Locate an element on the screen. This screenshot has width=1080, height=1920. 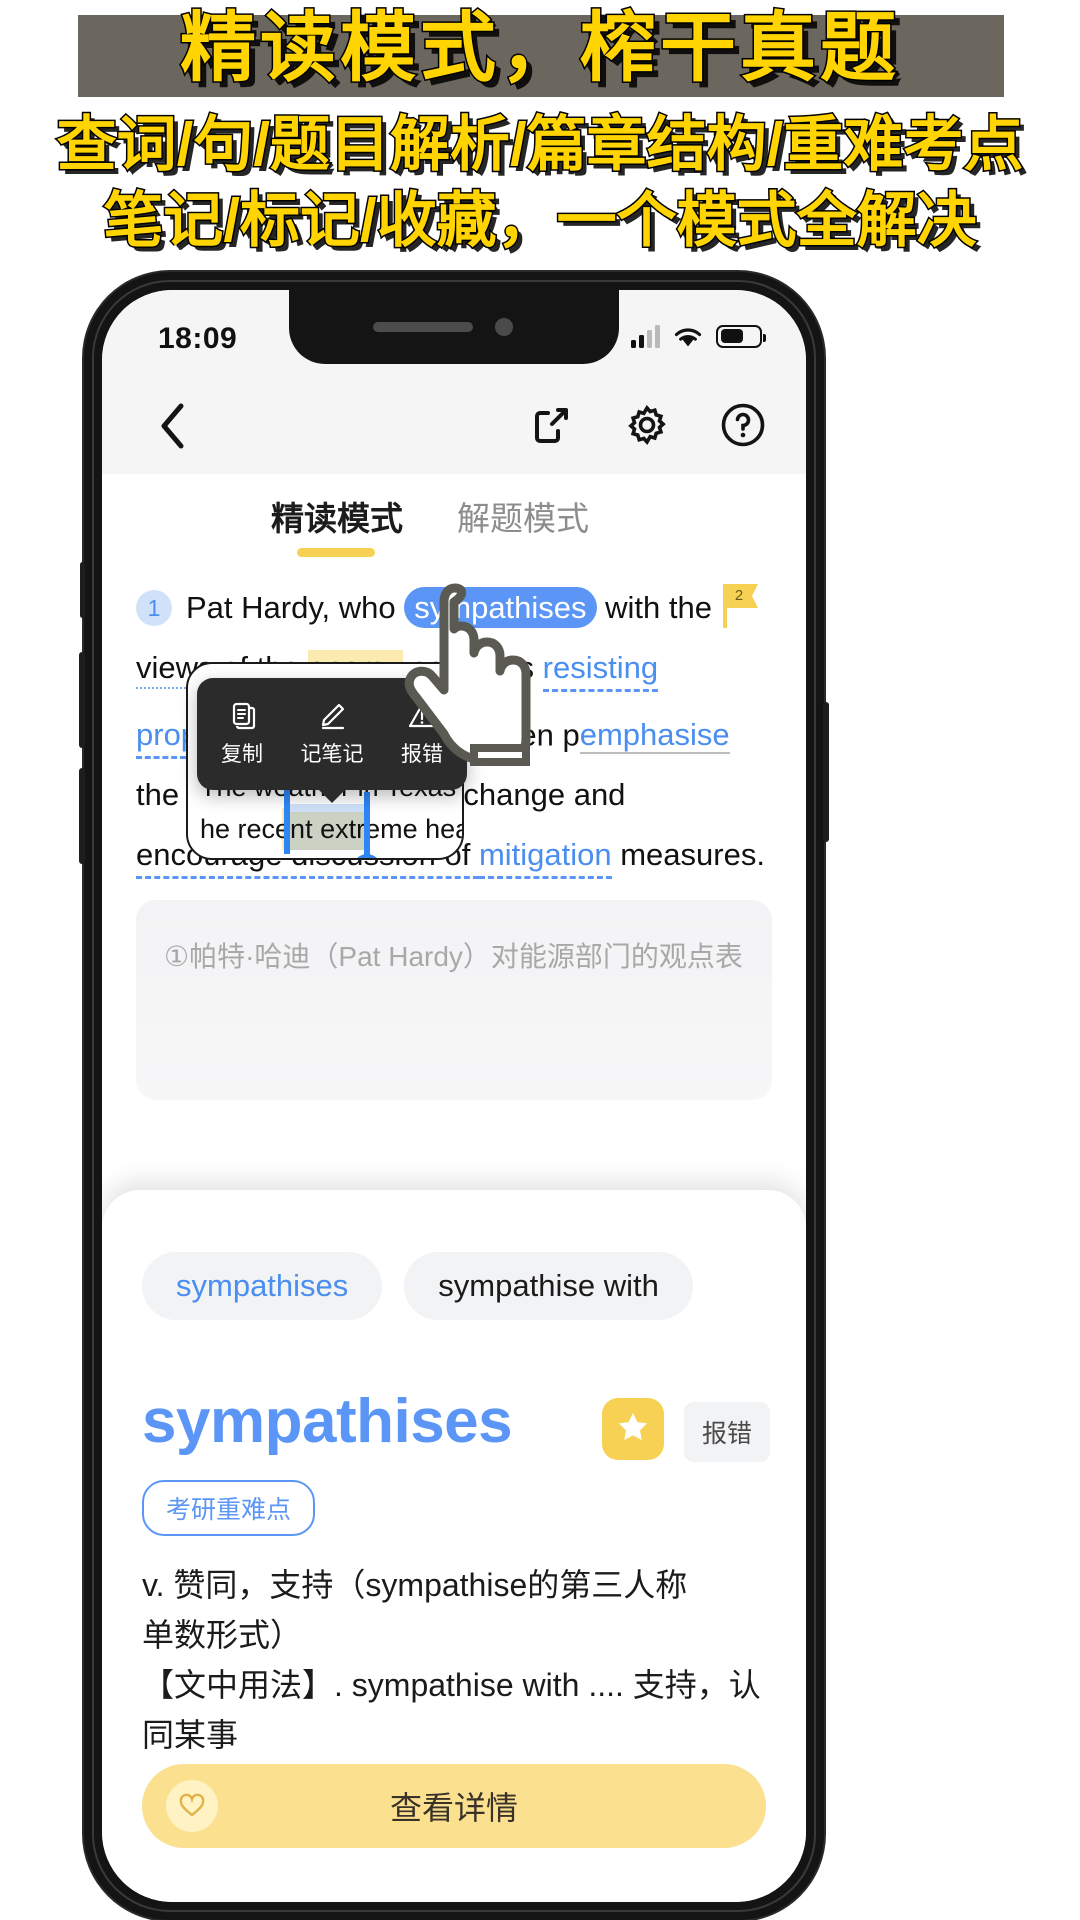
view-details-button: 查看详情 is located at coordinates (454, 1806).